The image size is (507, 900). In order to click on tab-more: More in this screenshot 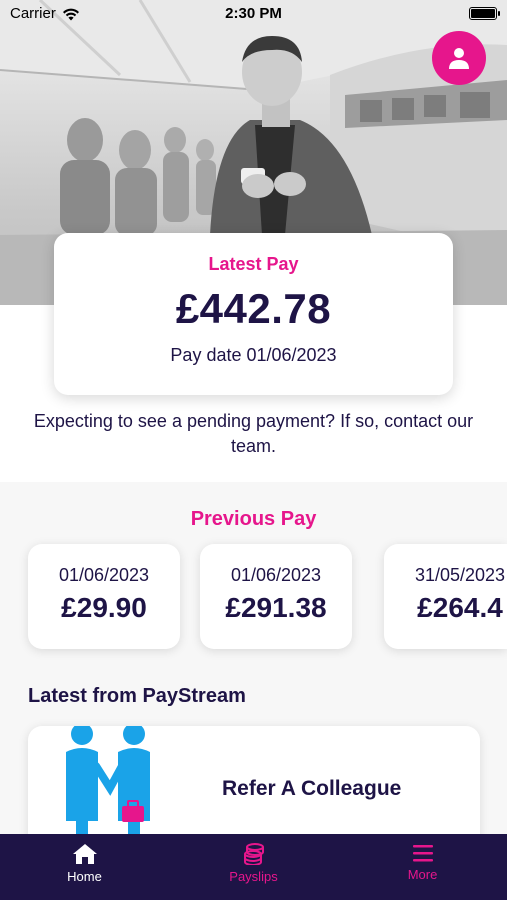, I will do `click(422, 867)`.